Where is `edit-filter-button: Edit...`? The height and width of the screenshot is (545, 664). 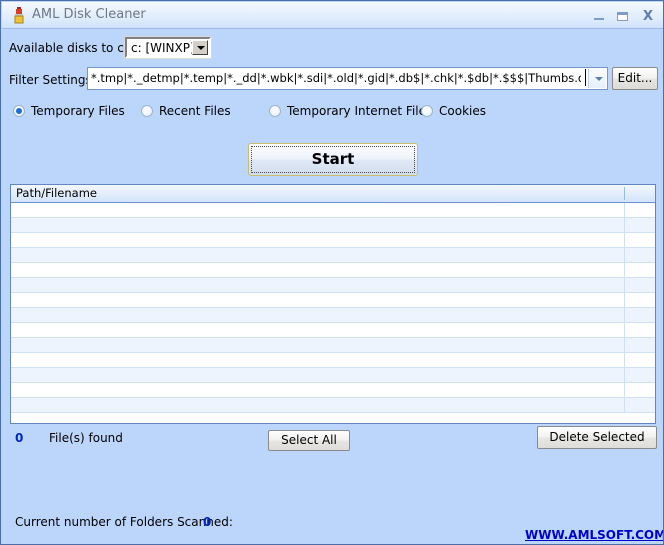 edit-filter-button: Edit... is located at coordinates (635, 78).